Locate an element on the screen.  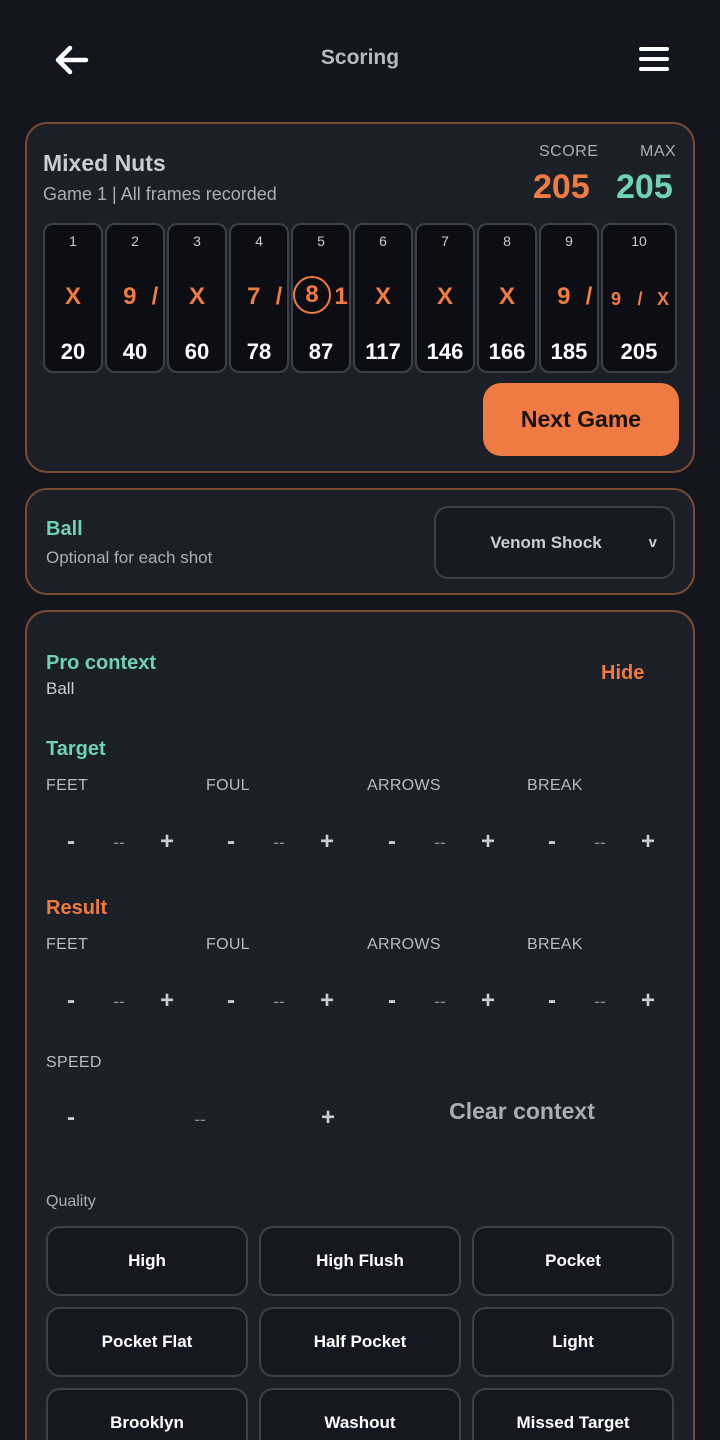
result-feet-label: FEET is located at coordinates (67, 944).